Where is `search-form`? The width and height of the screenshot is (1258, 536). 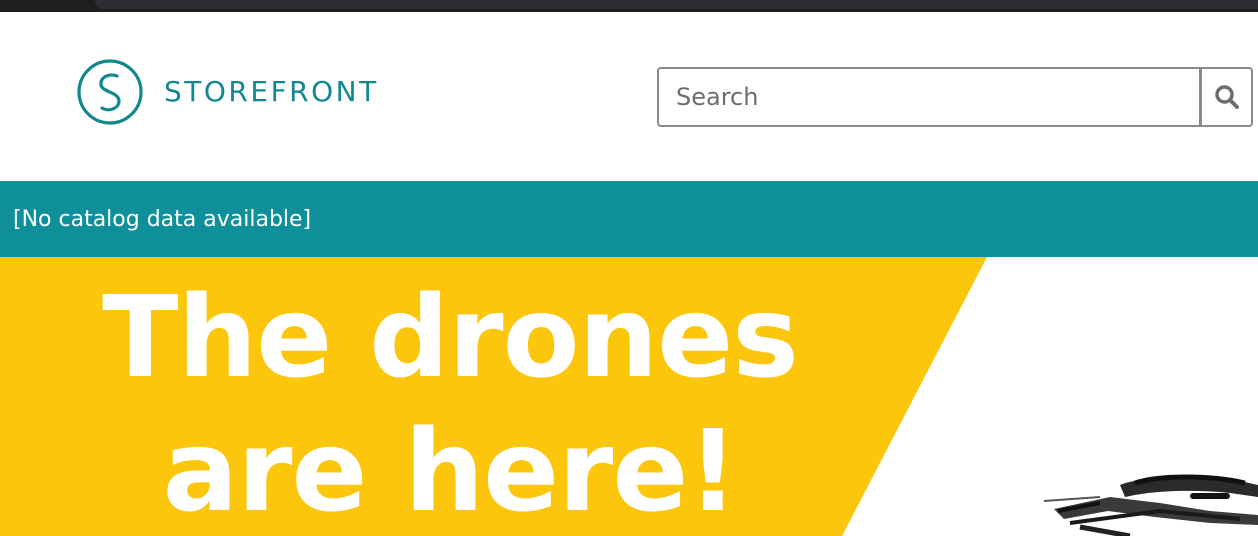
search-form is located at coordinates (955, 97).